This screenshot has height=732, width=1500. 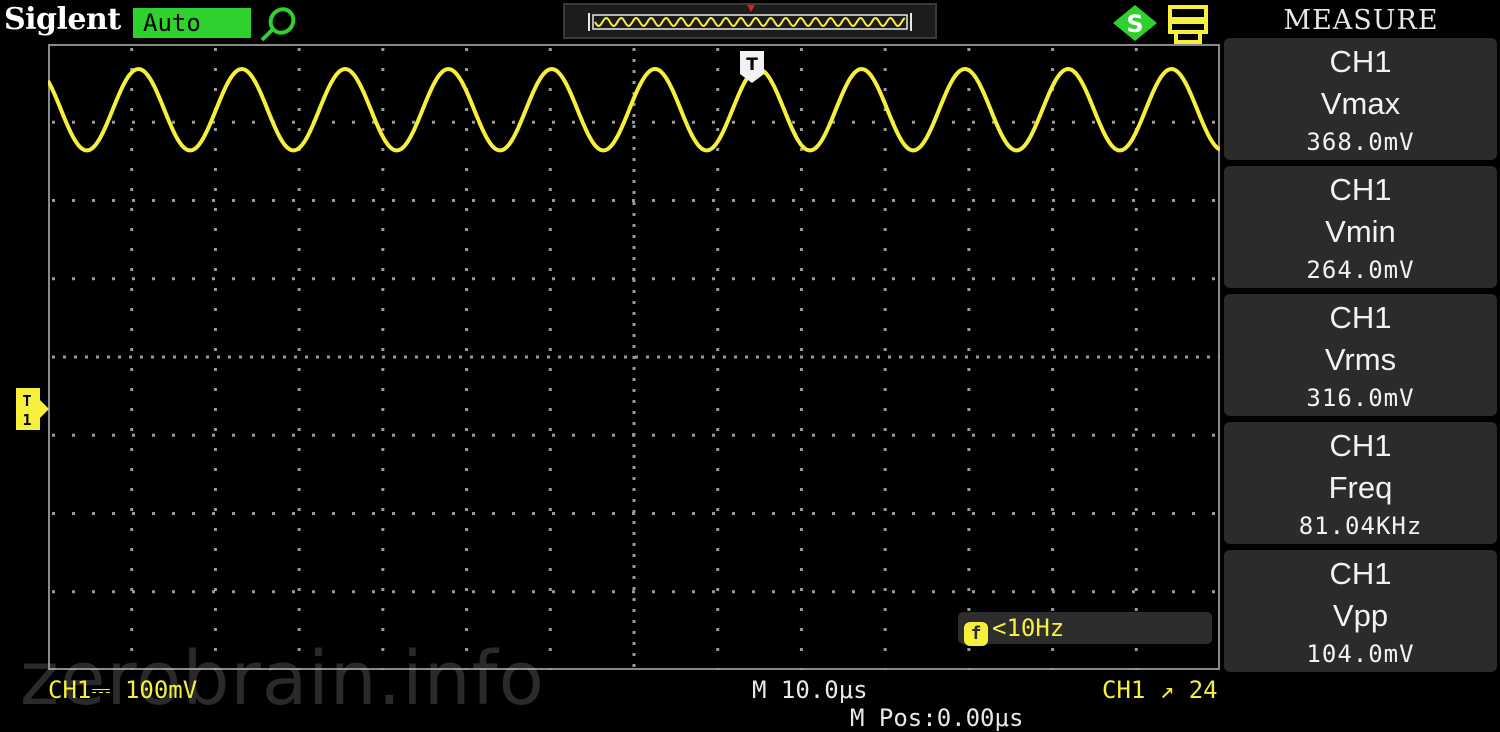 I want to click on waveform-memory-indicator, so click(x=750, y=21).